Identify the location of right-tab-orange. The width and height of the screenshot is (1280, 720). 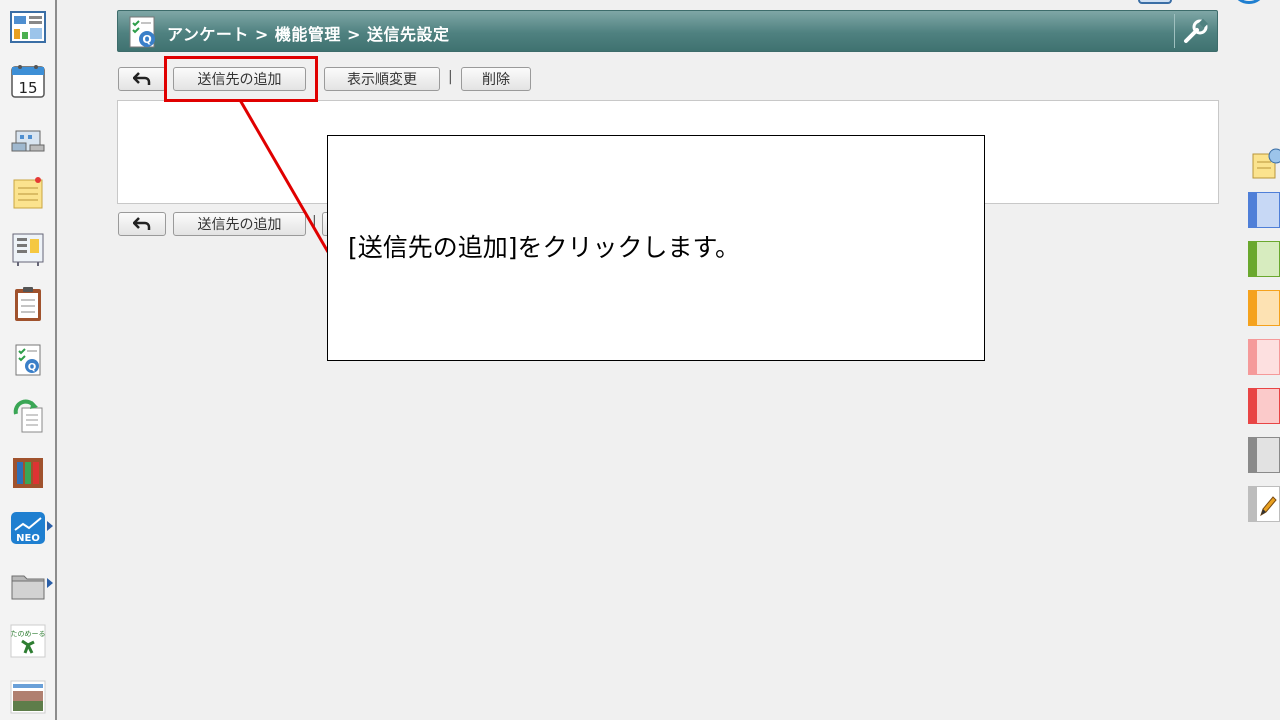
(1264, 308).